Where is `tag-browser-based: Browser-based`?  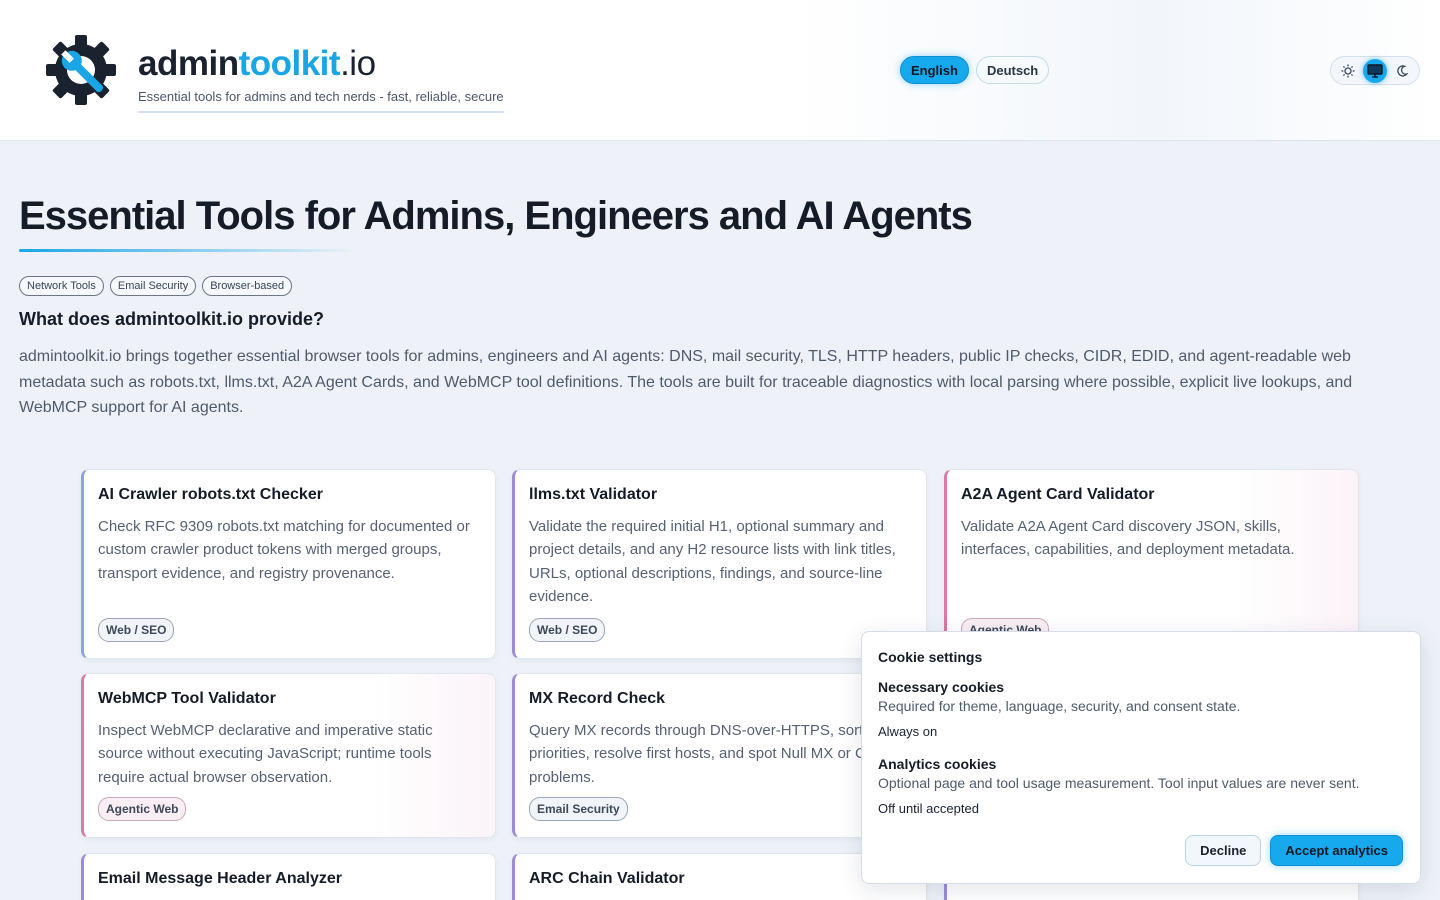
tag-browser-based: Browser-based is located at coordinates (247, 286).